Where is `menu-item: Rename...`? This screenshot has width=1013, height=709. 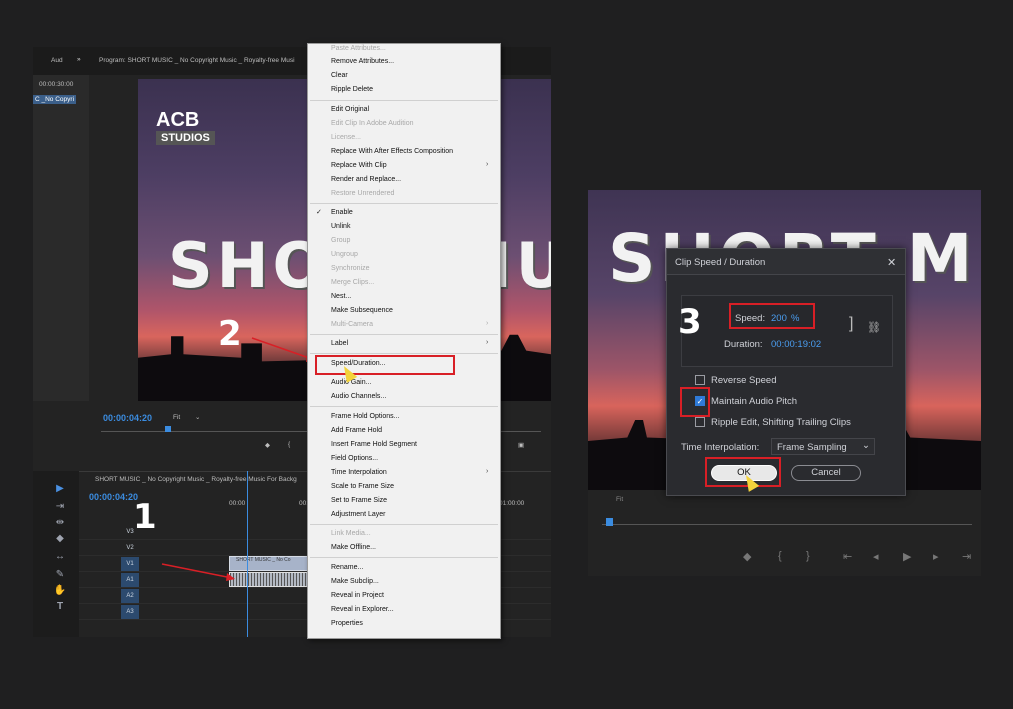
menu-item: Rename... is located at coordinates (347, 568).